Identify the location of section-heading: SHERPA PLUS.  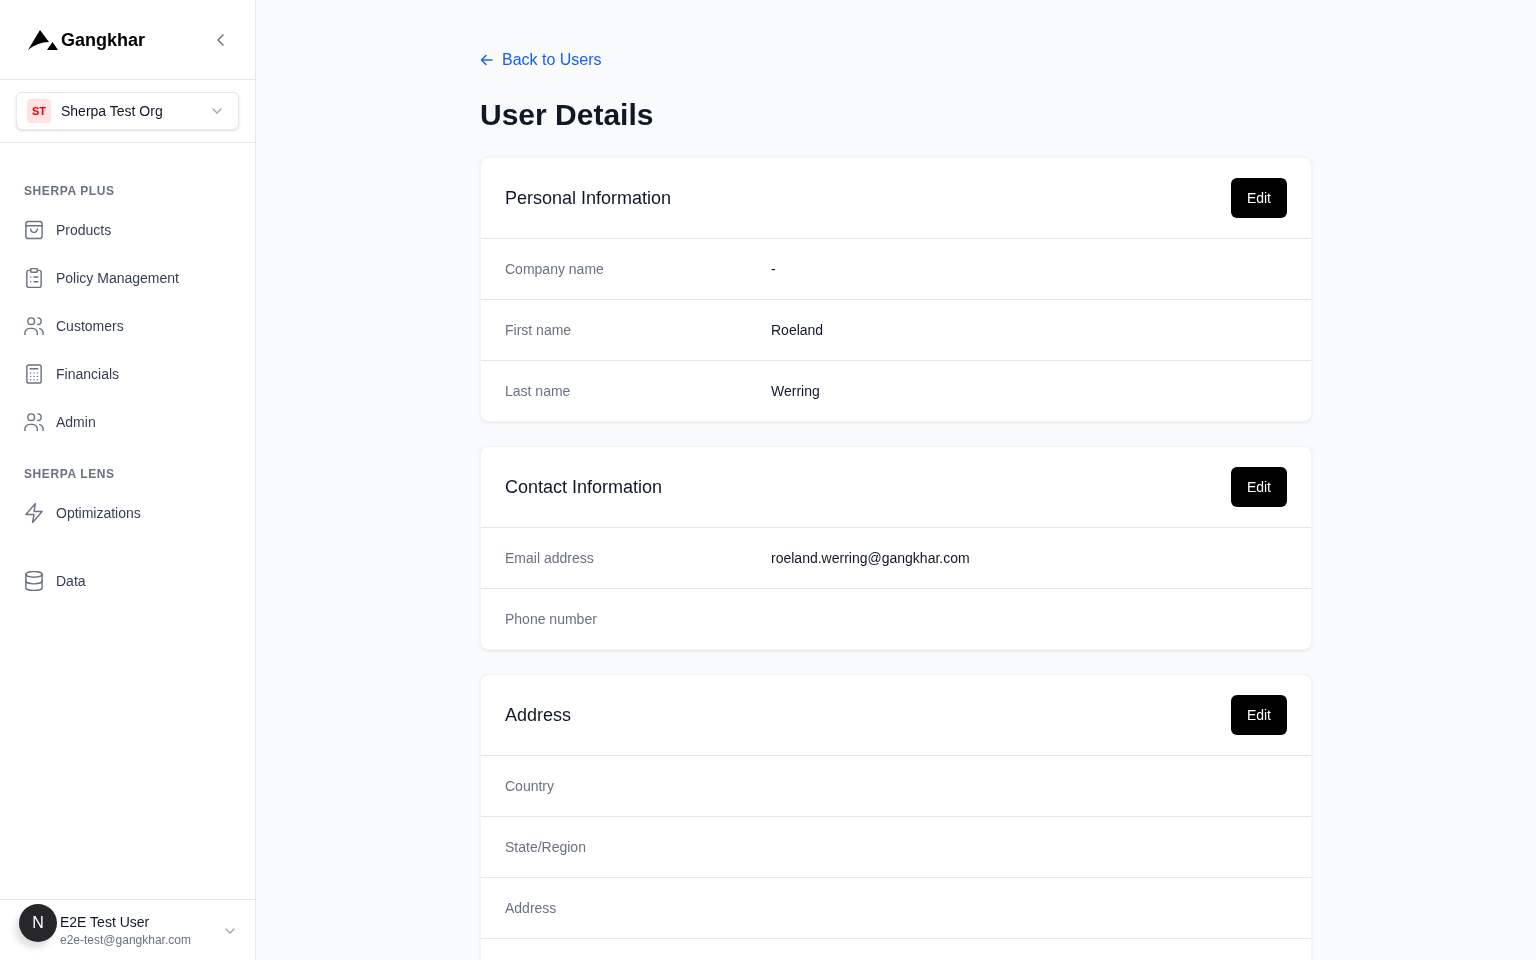
(69, 191).